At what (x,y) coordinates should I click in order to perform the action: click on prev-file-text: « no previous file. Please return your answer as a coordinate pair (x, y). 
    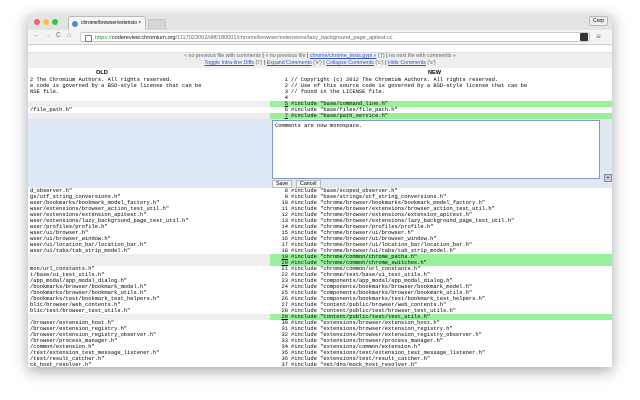
    Looking at the image, I should click on (285, 56).